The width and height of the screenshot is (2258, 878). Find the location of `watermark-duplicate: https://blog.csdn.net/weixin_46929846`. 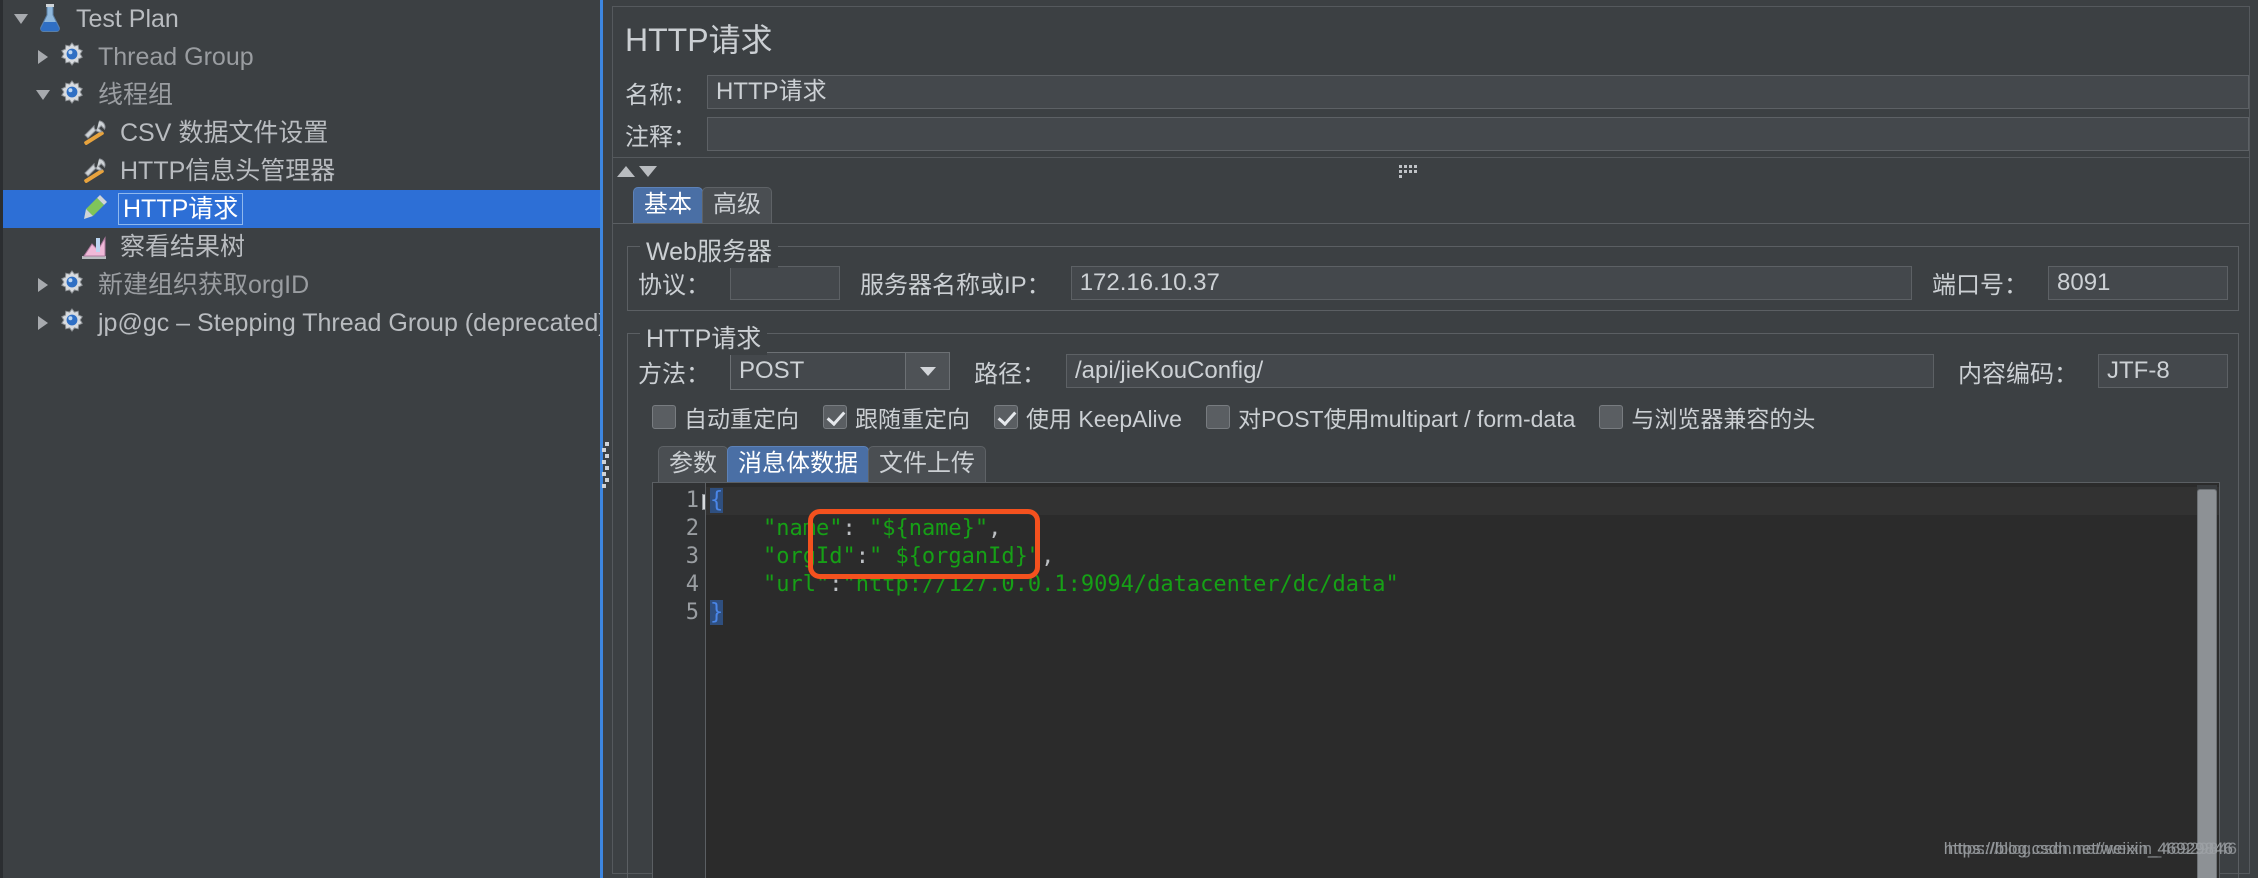

watermark-duplicate: https://blog.csdn.net/weixin_46929846 is located at coordinates (2092, 848).